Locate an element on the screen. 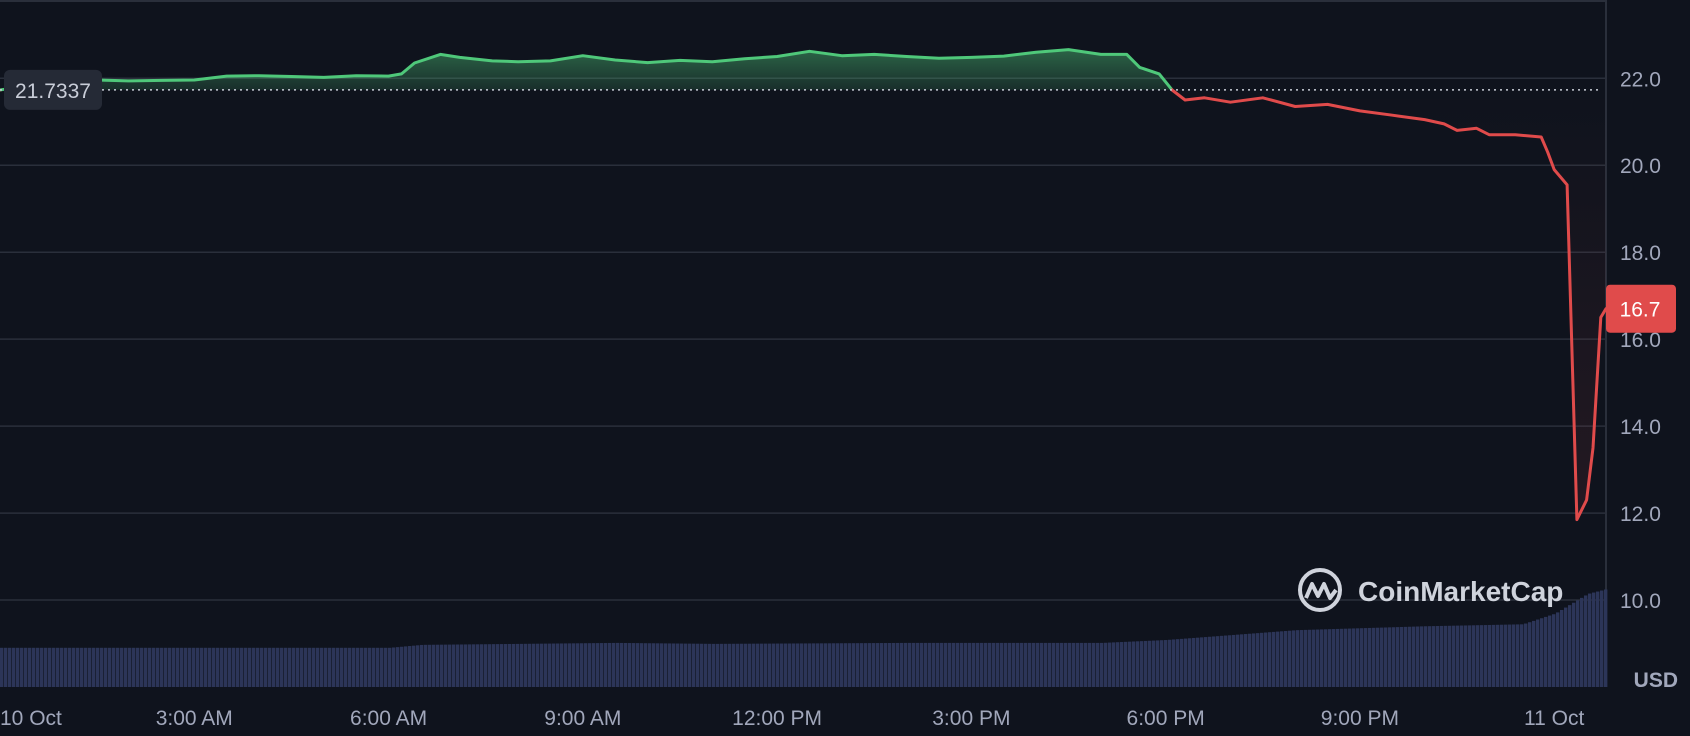 Image resolution: width=1690 pixels, height=736 pixels. last-price-tag: 16.7 is located at coordinates (1641, 308).